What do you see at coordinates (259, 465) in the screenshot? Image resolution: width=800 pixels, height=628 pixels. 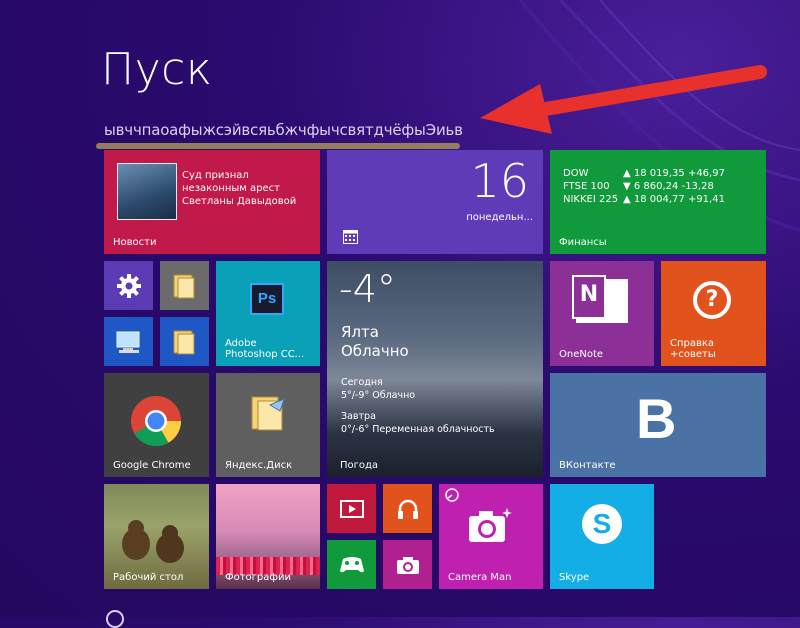 I see `yadisk-label: Яндекс.Диск` at bounding box center [259, 465].